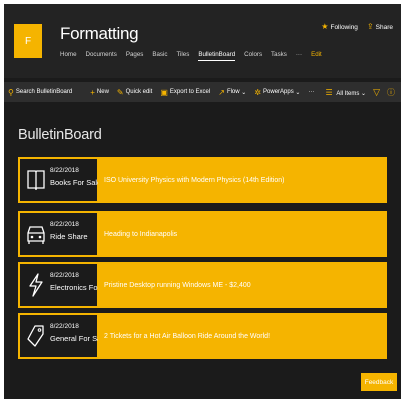 The height and width of the screenshot is (403, 405). I want to click on card-meta: 8/22/2018 Electronics For S, so click(59, 285).